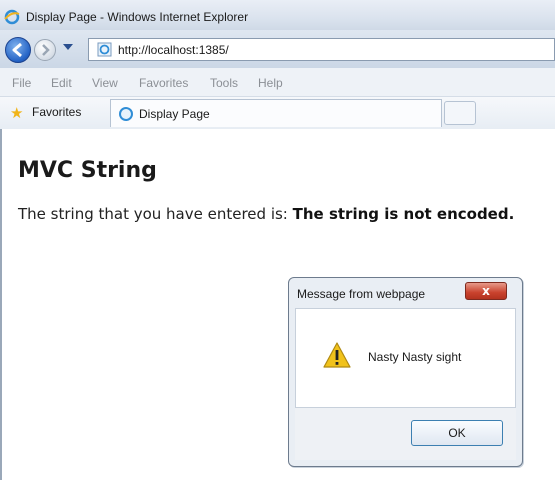  What do you see at coordinates (155, 214) in the screenshot?
I see `result-intro: The string that you have entered is:` at bounding box center [155, 214].